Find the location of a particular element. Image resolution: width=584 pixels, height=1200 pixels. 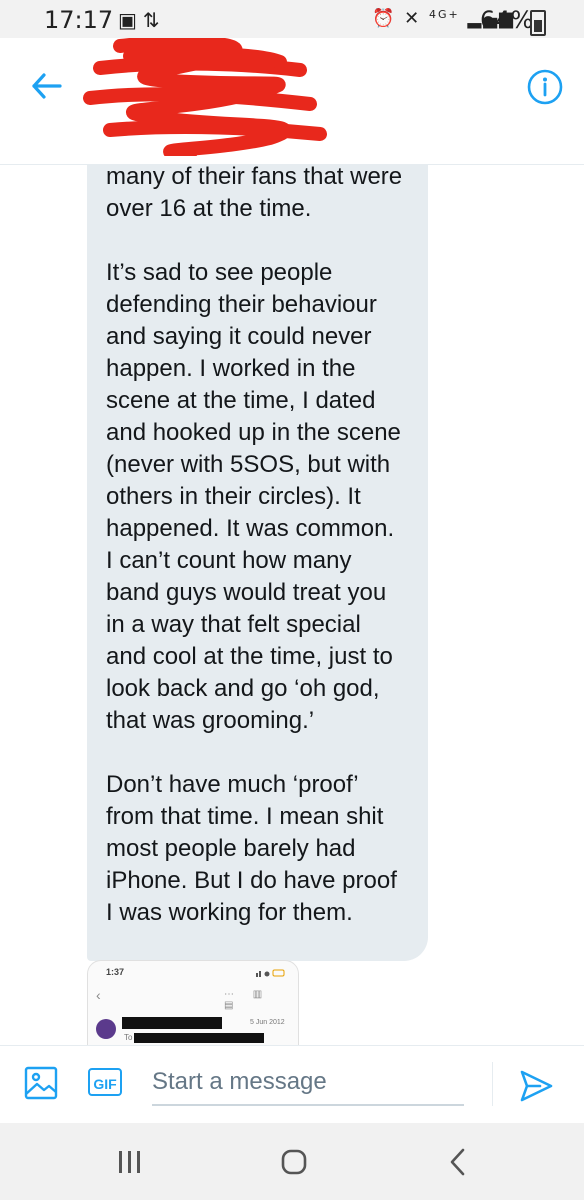

home-button is located at coordinates (294, 1162).